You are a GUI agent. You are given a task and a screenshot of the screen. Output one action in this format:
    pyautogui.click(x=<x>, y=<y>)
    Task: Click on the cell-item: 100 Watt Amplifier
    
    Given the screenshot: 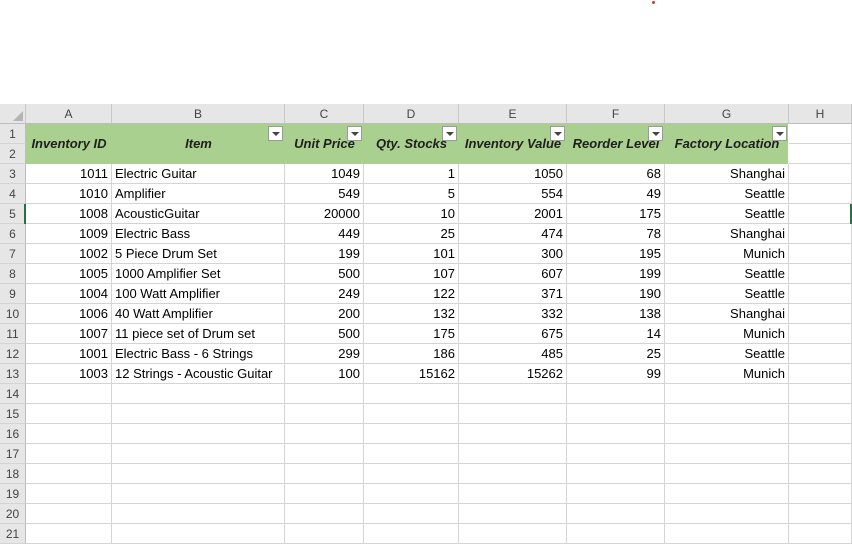 What is the action you would take?
    pyautogui.click(x=198, y=294)
    